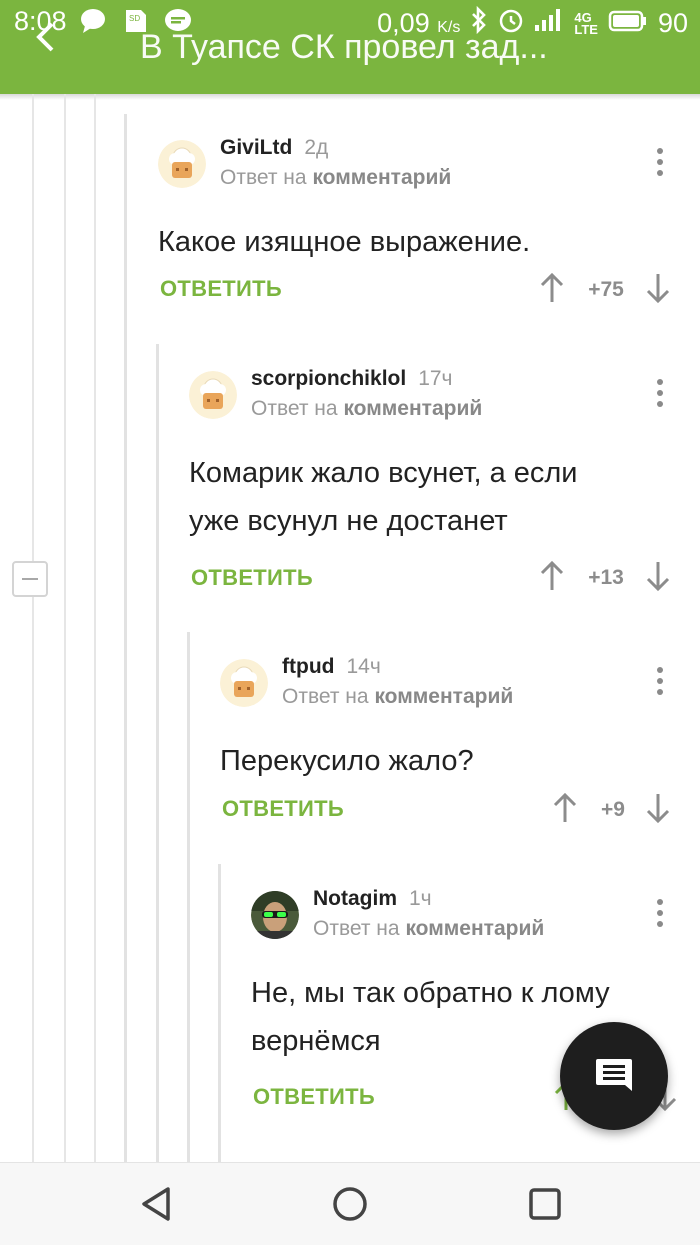  I want to click on header-shadow, so click(350, 97).